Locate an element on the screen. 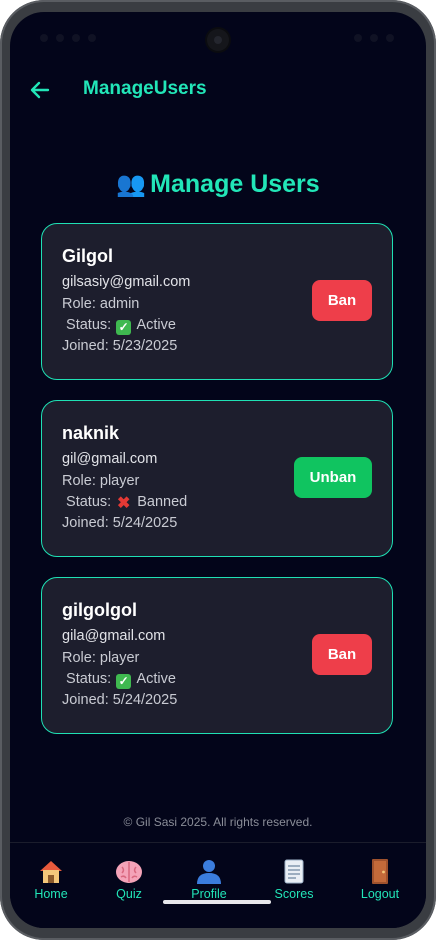 Image resolution: width=436 pixels, height=940 pixels. user-status: Status: ✖ Banned is located at coordinates (125, 503).